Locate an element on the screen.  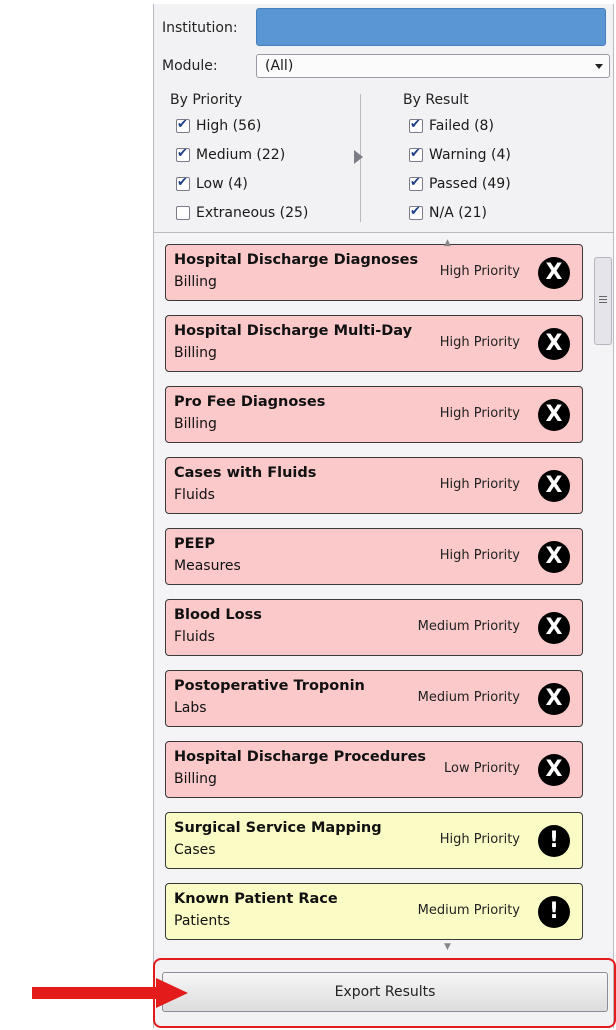
institution-field is located at coordinates (431, 27).